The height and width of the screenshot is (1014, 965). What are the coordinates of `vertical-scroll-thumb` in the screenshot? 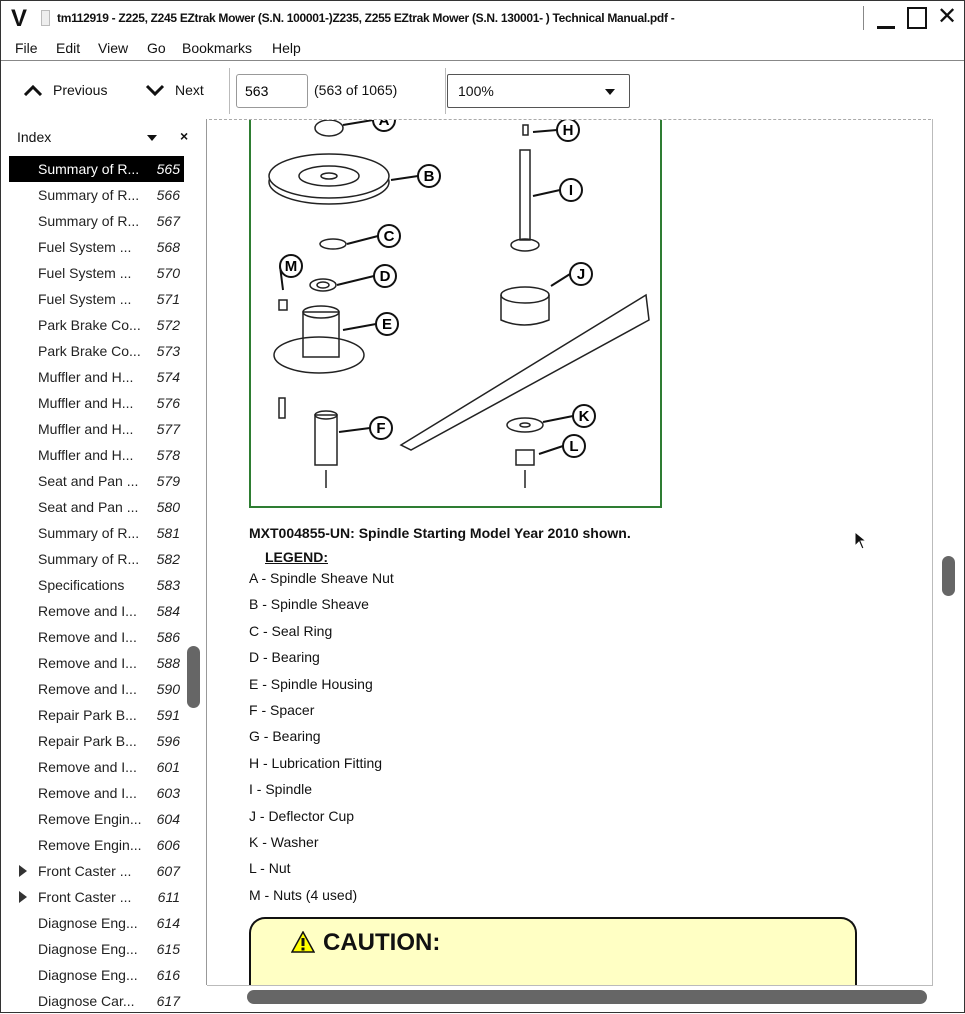 It's located at (948, 576).